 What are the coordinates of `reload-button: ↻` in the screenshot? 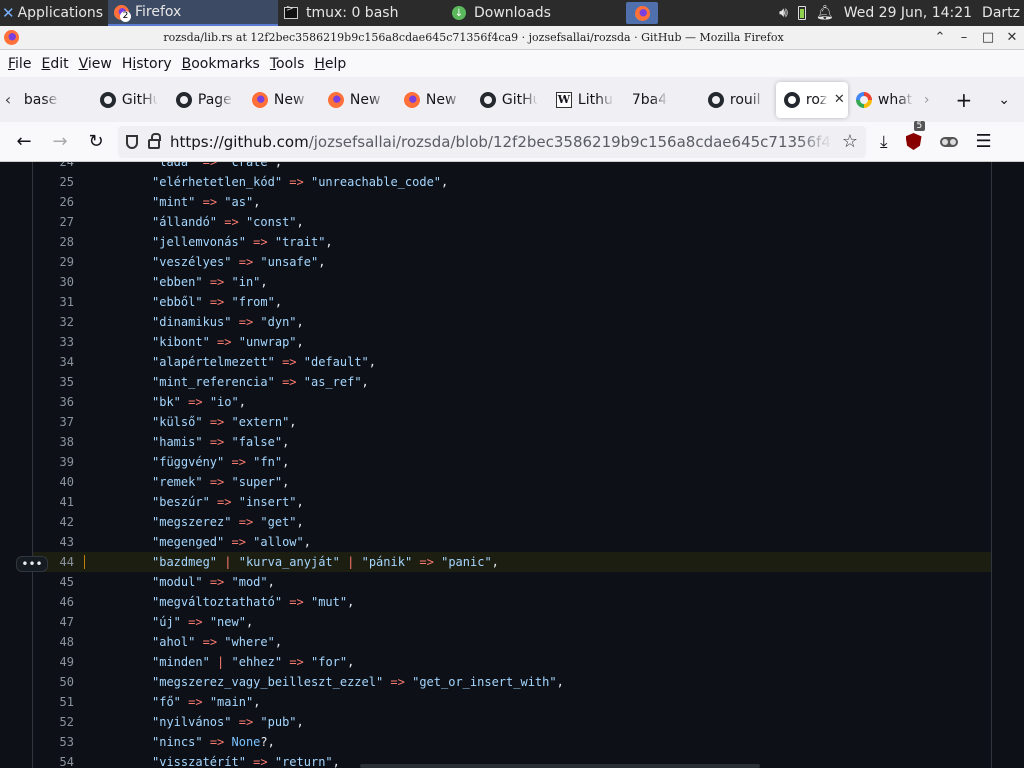 It's located at (96, 141).